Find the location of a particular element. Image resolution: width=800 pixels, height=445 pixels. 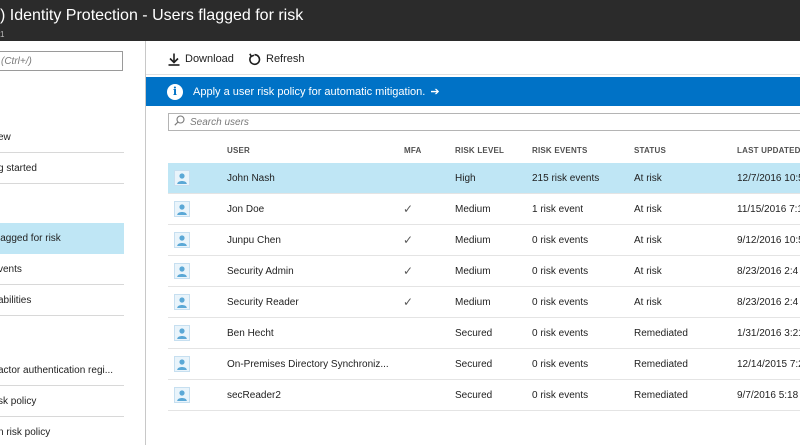

nav-item-label: n risk policy is located at coordinates (25, 432).